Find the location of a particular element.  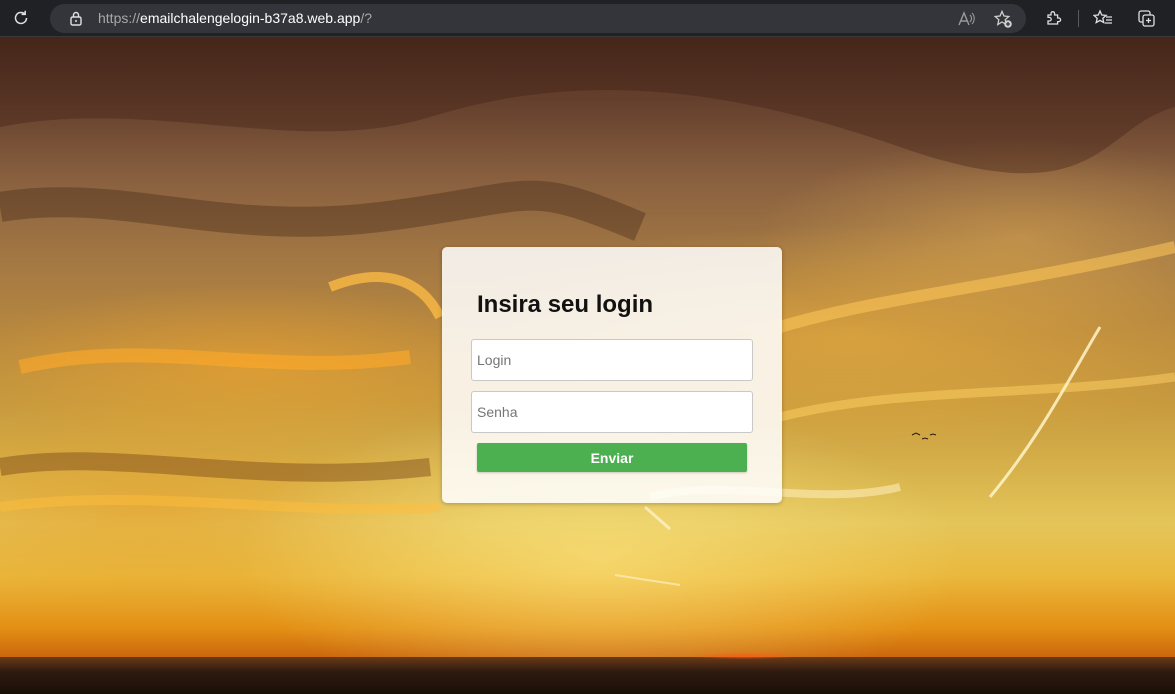

login-card: Insira seu login Enviar is located at coordinates (612, 375).